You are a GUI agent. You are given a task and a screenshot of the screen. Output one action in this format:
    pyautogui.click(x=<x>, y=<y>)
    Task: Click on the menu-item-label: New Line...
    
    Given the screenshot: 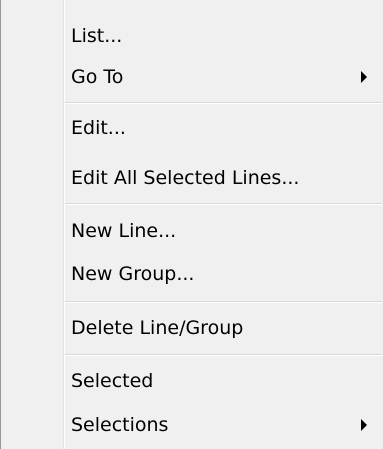 What is the action you would take?
    pyautogui.click(x=124, y=231)
    